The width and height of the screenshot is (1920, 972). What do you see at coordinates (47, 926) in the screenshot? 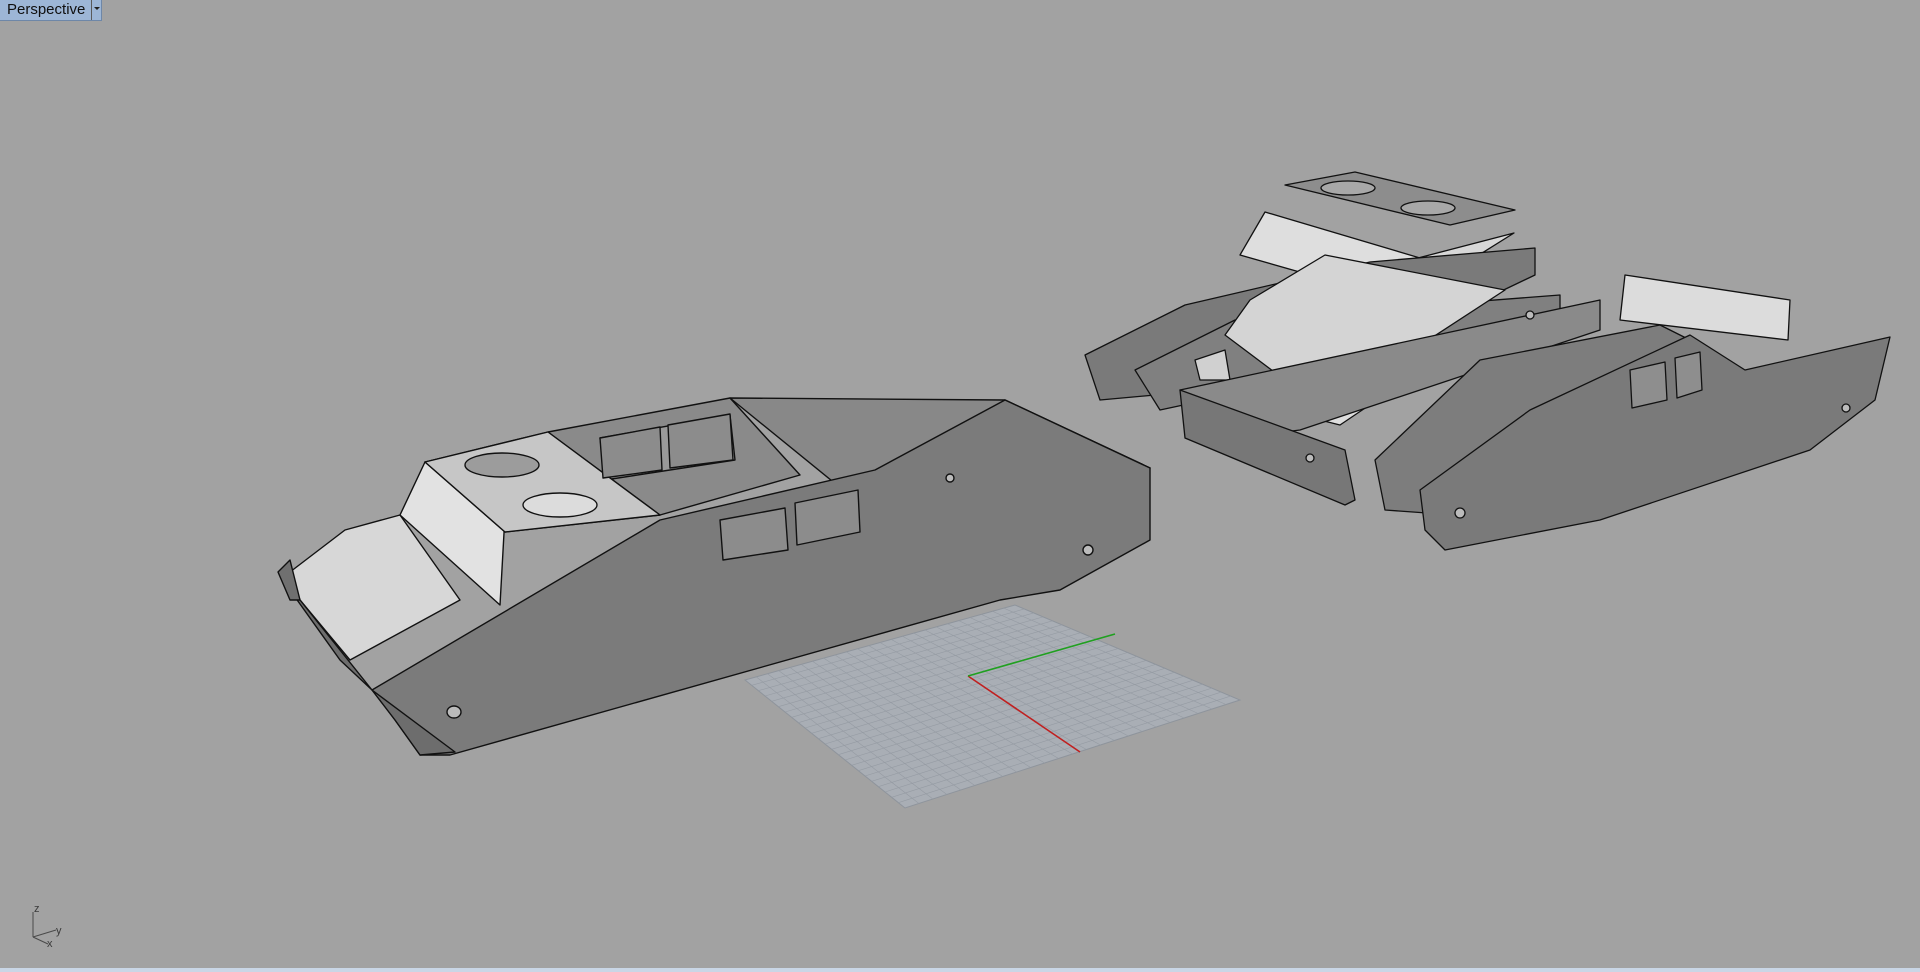
I see `world-axis-gizmo: z y x` at bounding box center [47, 926].